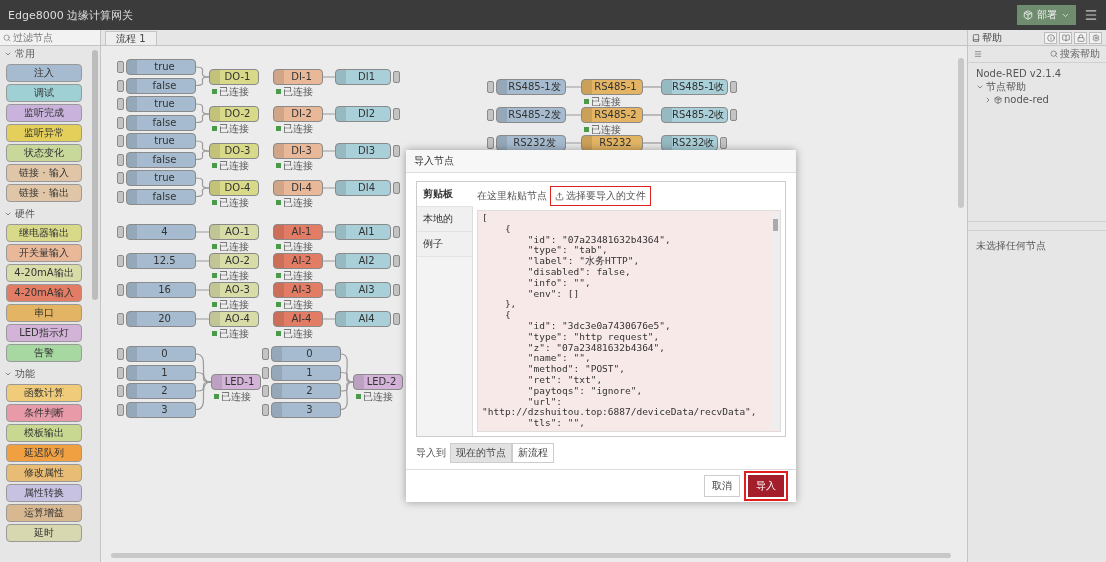 This screenshot has height=562, width=1106. I want to click on palette-node: 状态变化, so click(44, 153).